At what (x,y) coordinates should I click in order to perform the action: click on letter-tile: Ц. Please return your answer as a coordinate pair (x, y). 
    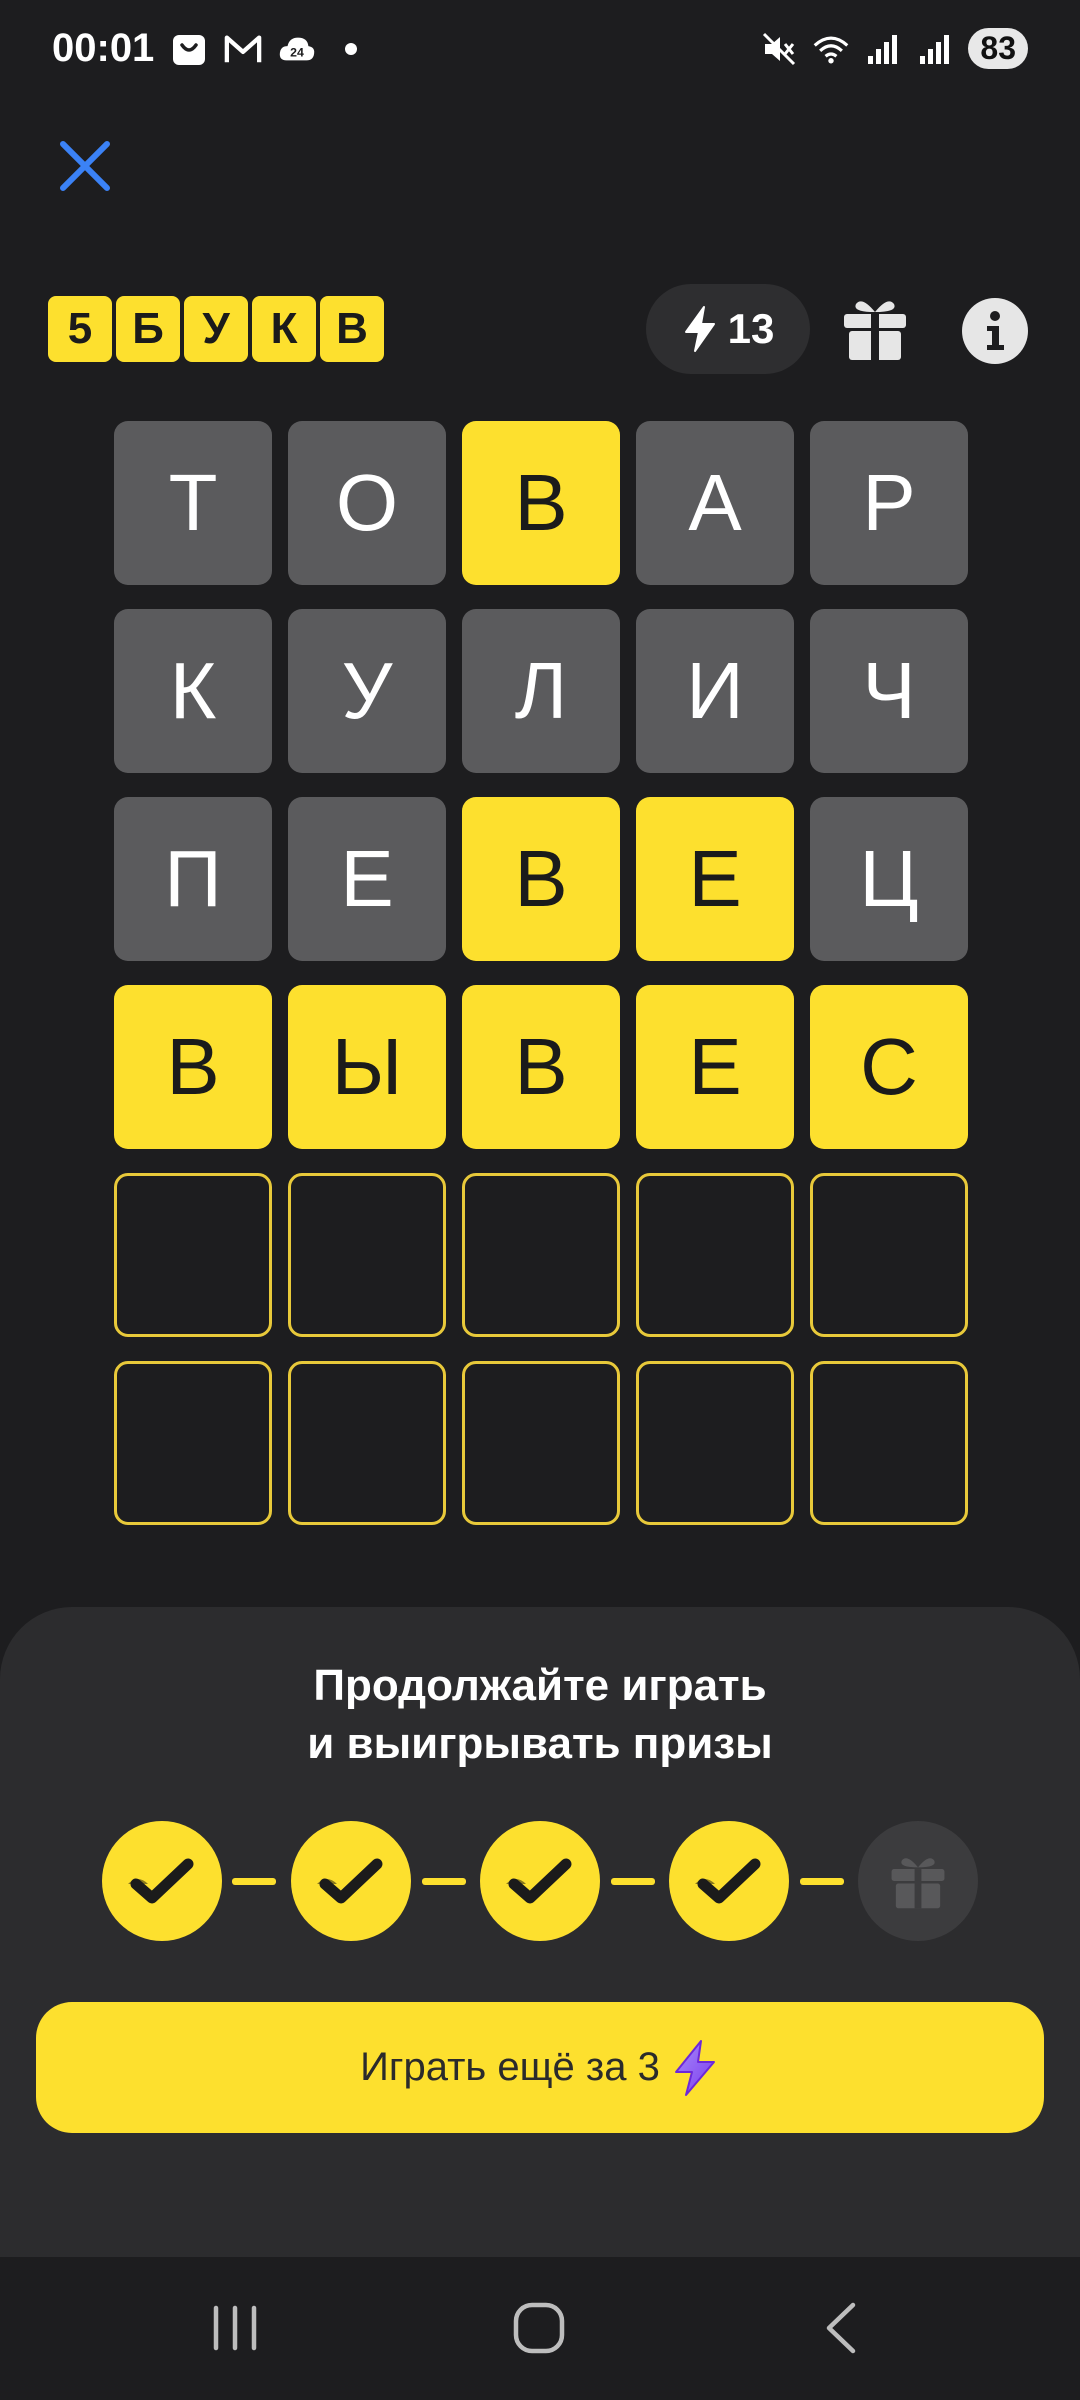
    Looking at the image, I should click on (889, 879).